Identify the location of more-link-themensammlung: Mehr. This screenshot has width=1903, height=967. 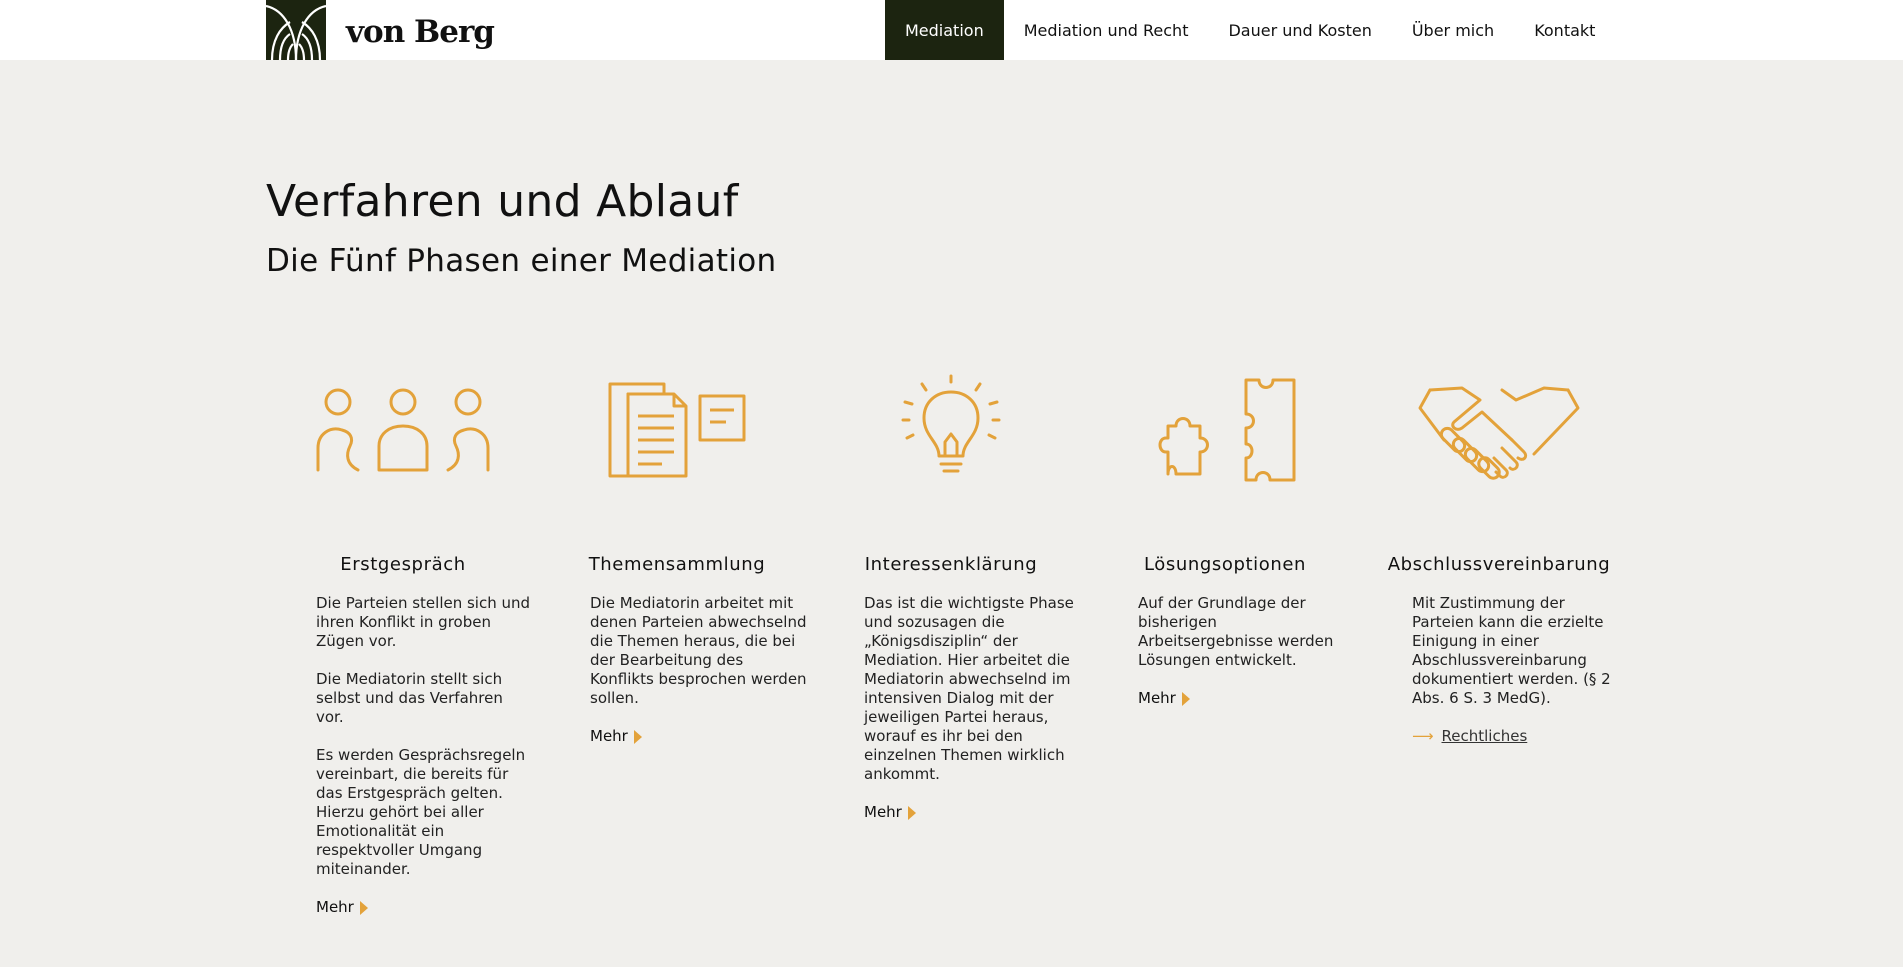
(616, 736).